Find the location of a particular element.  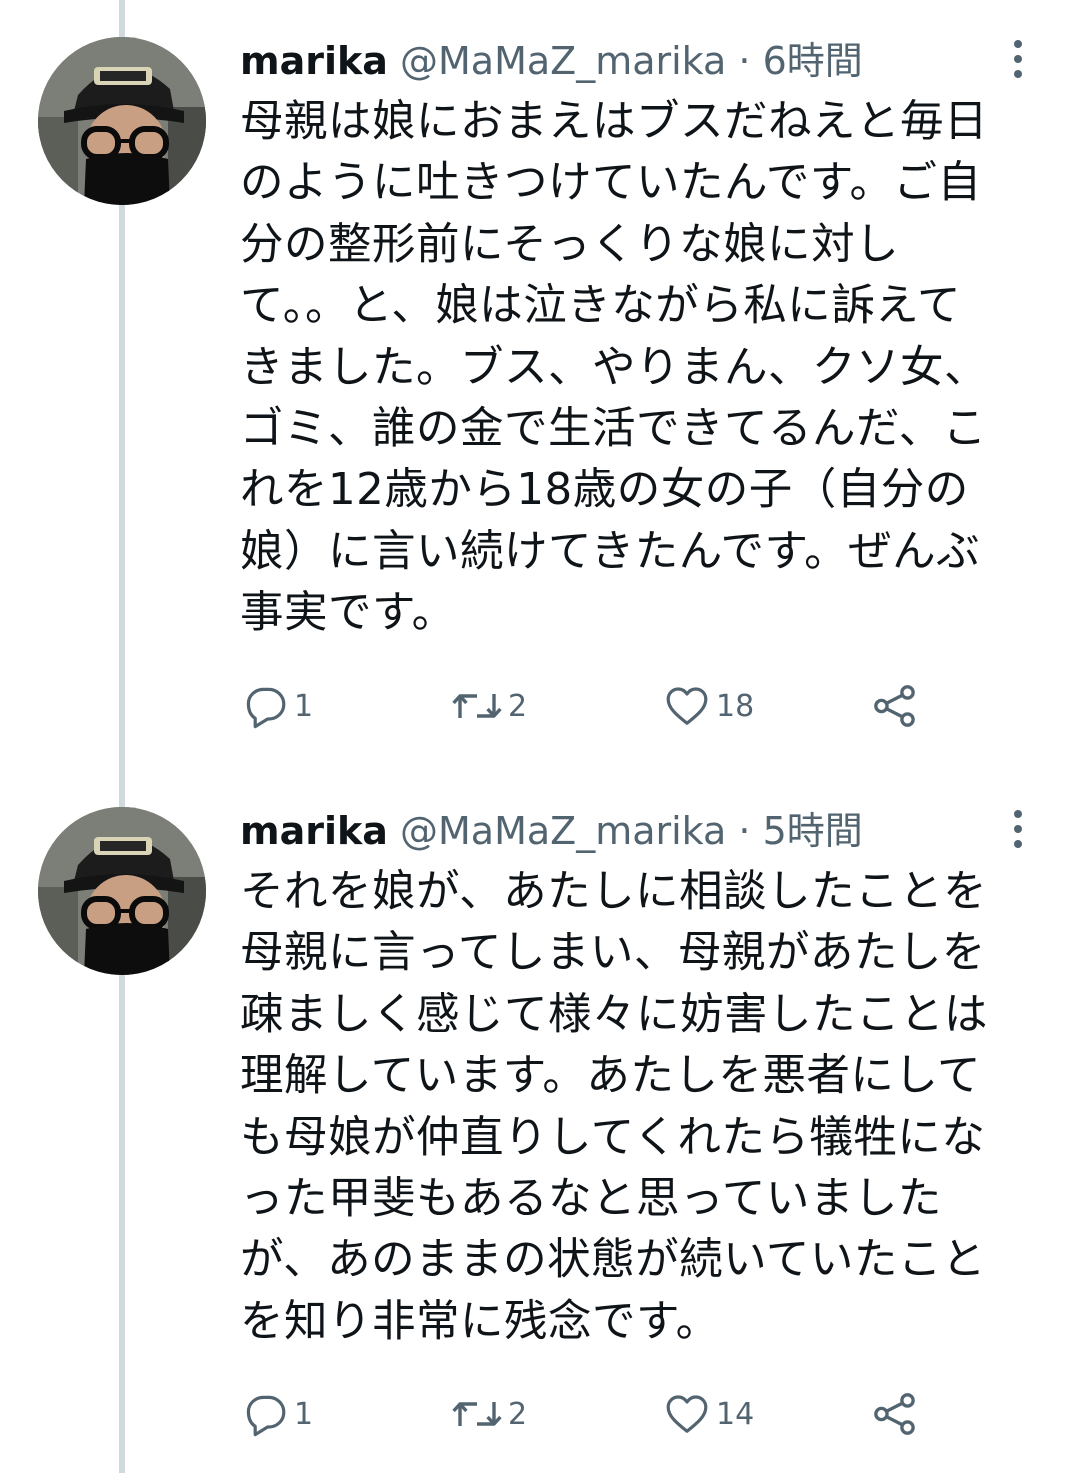

tweet-text-line: 疎ましく感じて様々に妨害したことは is located at coordinates (614, 1014).